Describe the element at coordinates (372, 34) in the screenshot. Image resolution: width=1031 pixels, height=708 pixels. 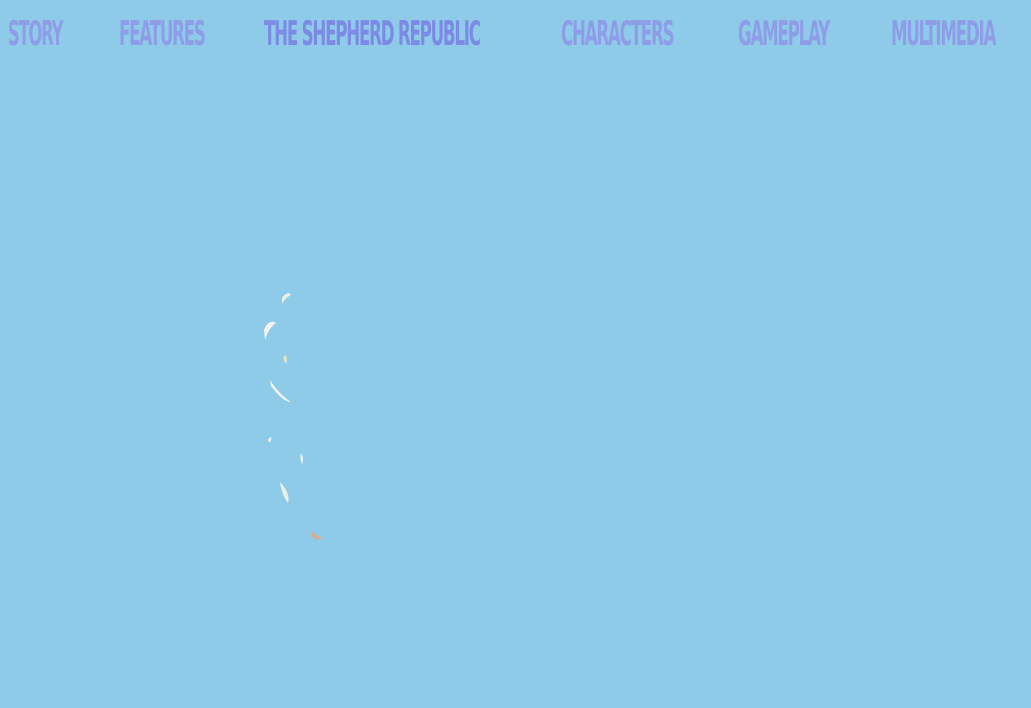
I see `nav-link-shepherd-republic: THE SHEPHERD REPUBLIC` at that location.